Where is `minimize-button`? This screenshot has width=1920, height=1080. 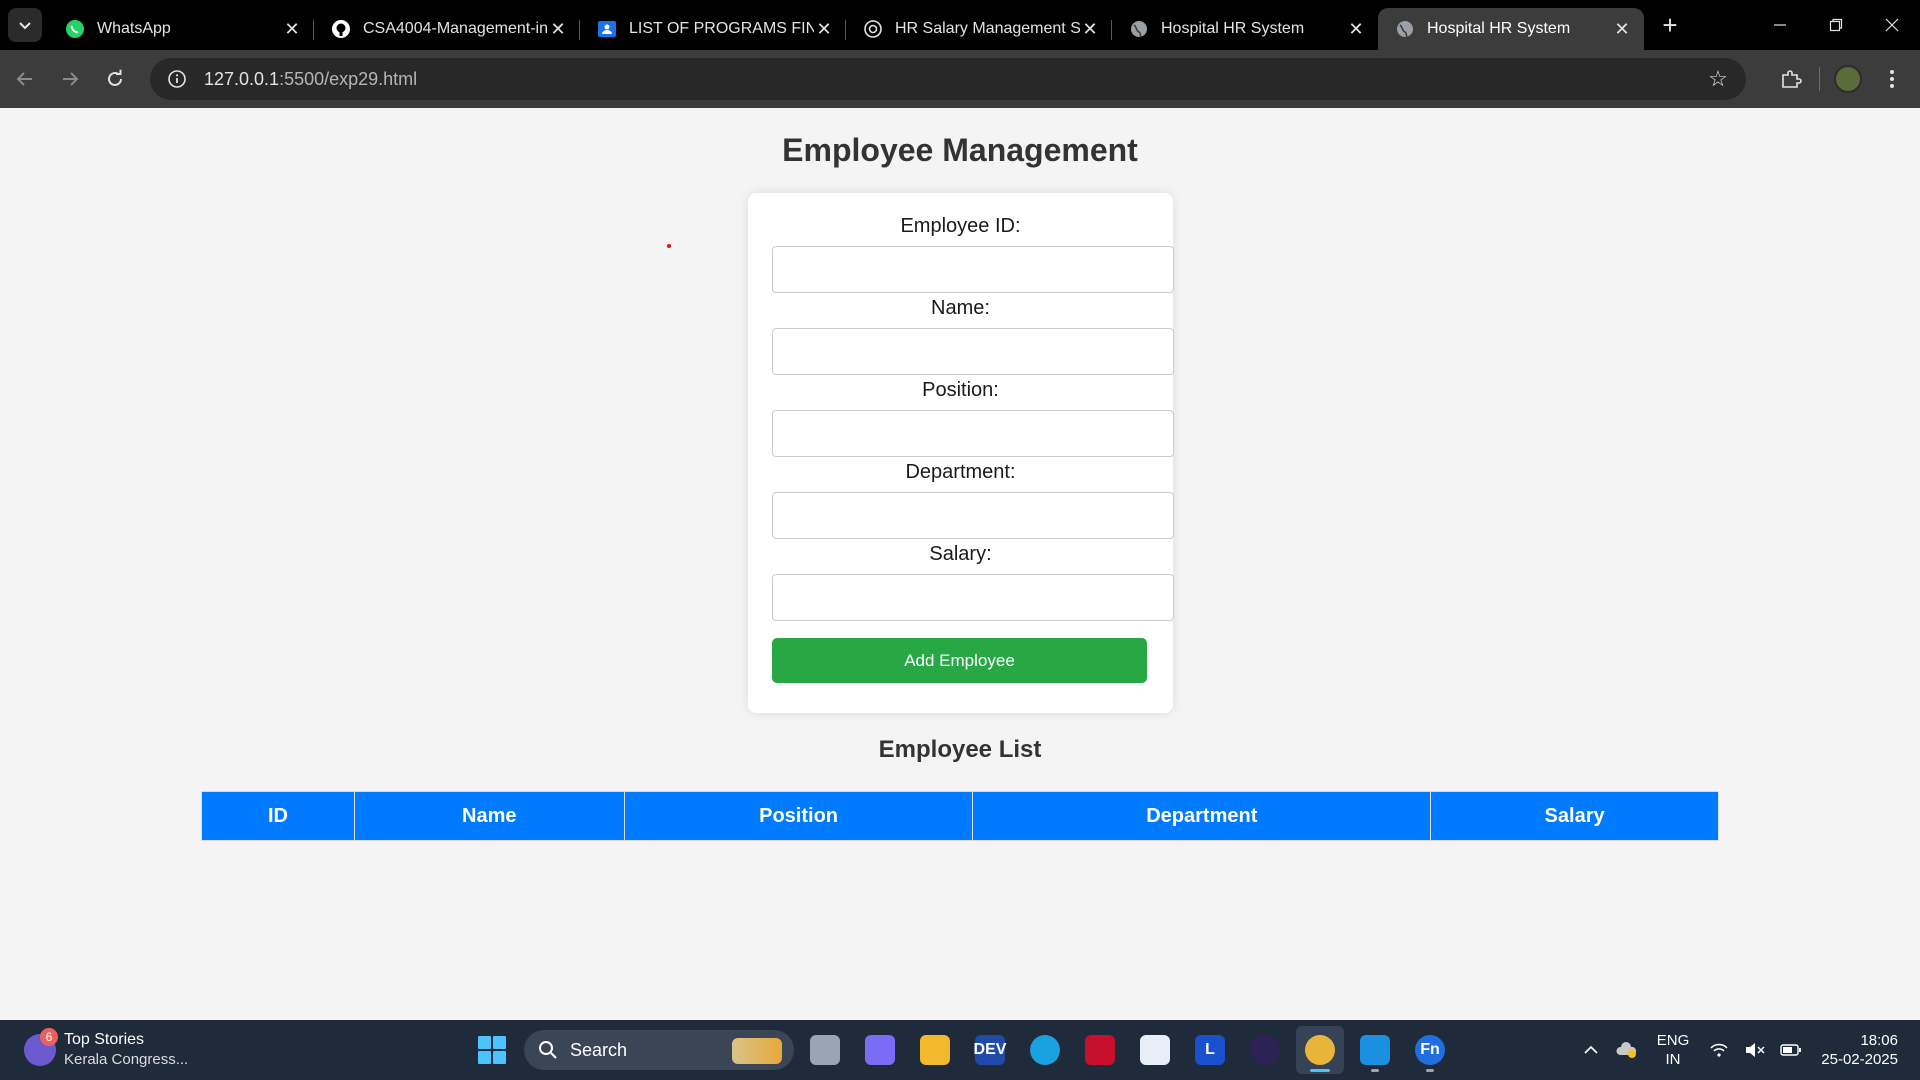
minimize-button is located at coordinates (1780, 25).